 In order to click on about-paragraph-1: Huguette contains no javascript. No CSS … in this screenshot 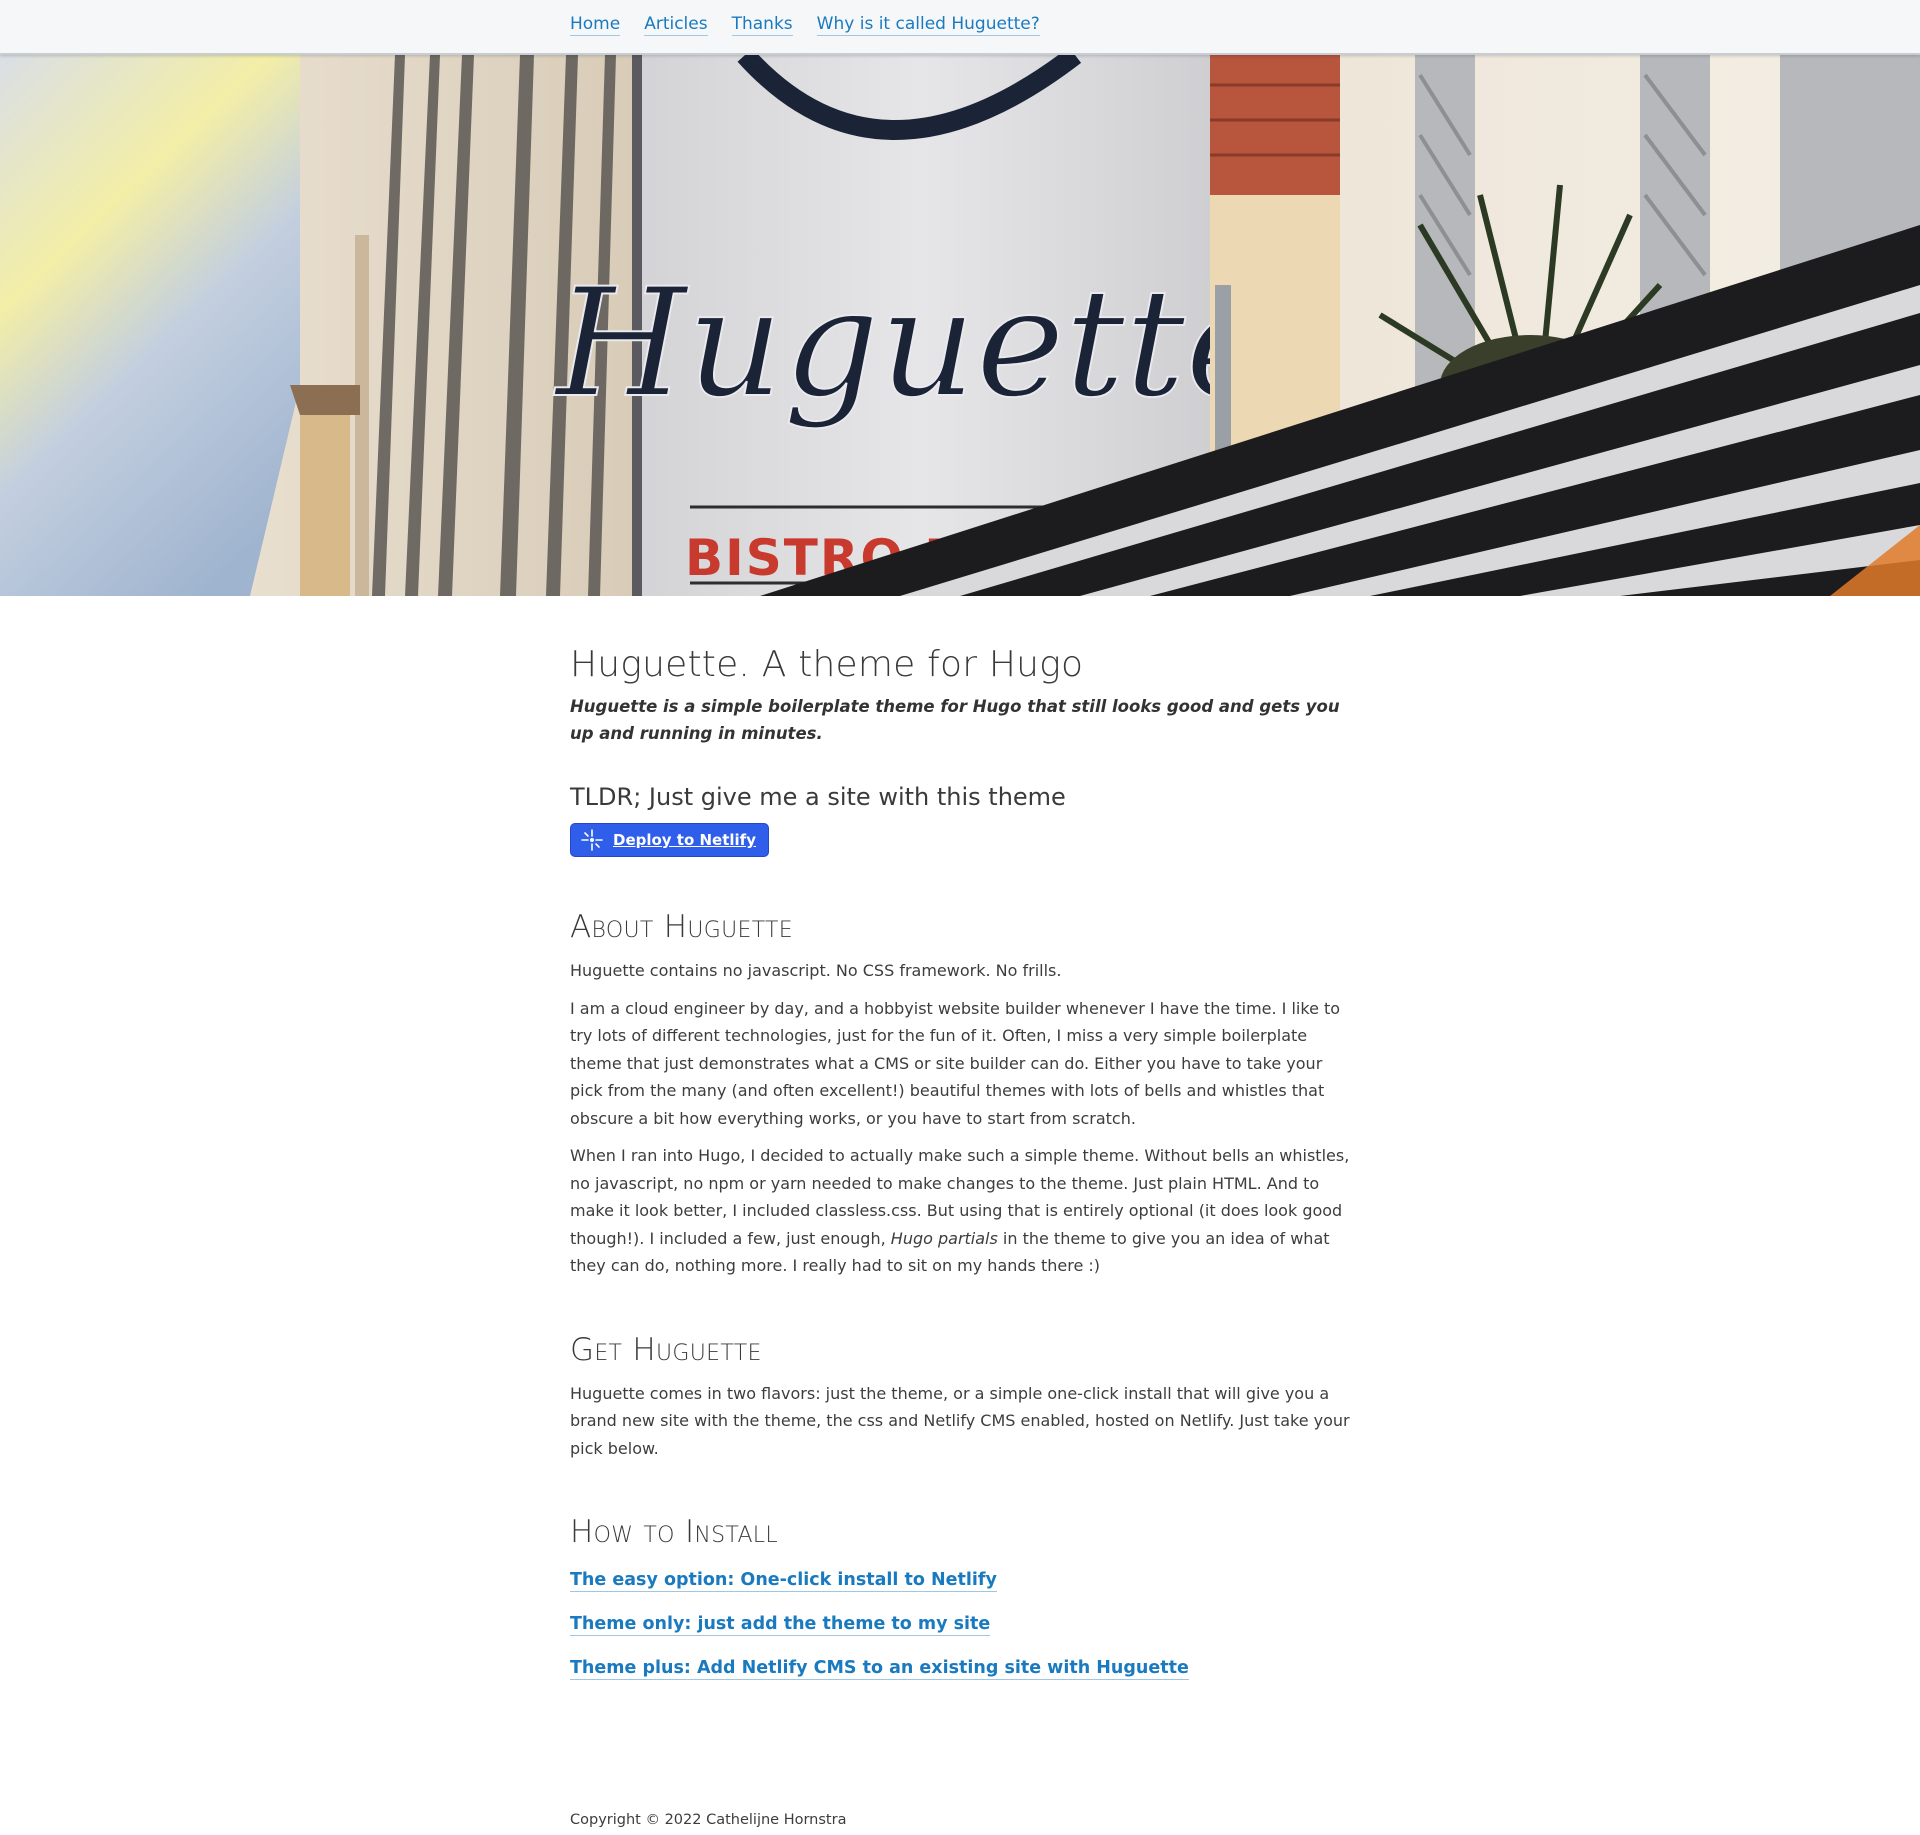, I will do `click(816, 970)`.